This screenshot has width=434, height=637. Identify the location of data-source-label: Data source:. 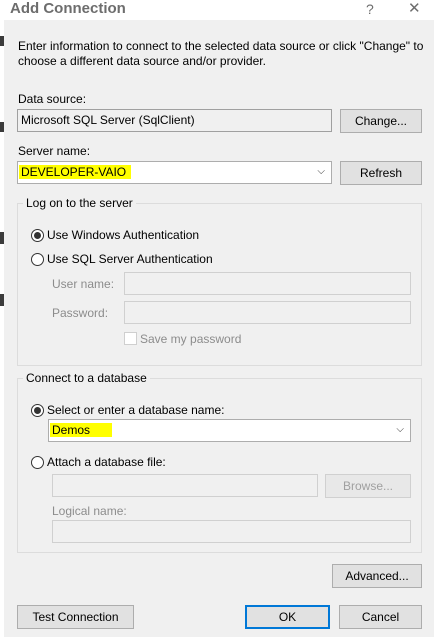
(52, 99).